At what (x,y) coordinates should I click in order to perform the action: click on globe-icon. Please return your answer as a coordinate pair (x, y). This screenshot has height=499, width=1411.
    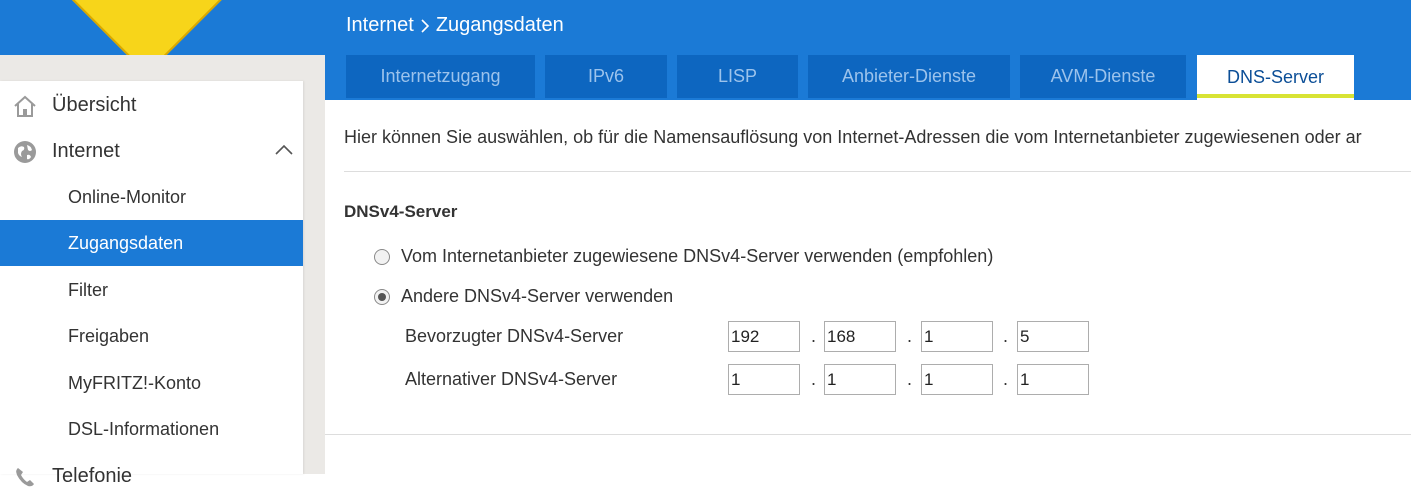
    Looking at the image, I should click on (25, 152).